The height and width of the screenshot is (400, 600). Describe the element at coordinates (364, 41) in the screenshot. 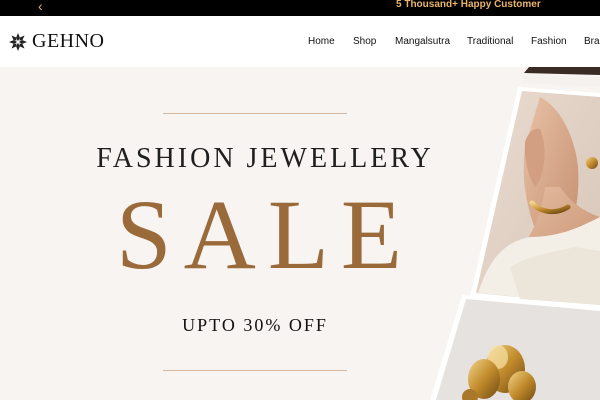

I see `nav-shop: Shop` at that location.